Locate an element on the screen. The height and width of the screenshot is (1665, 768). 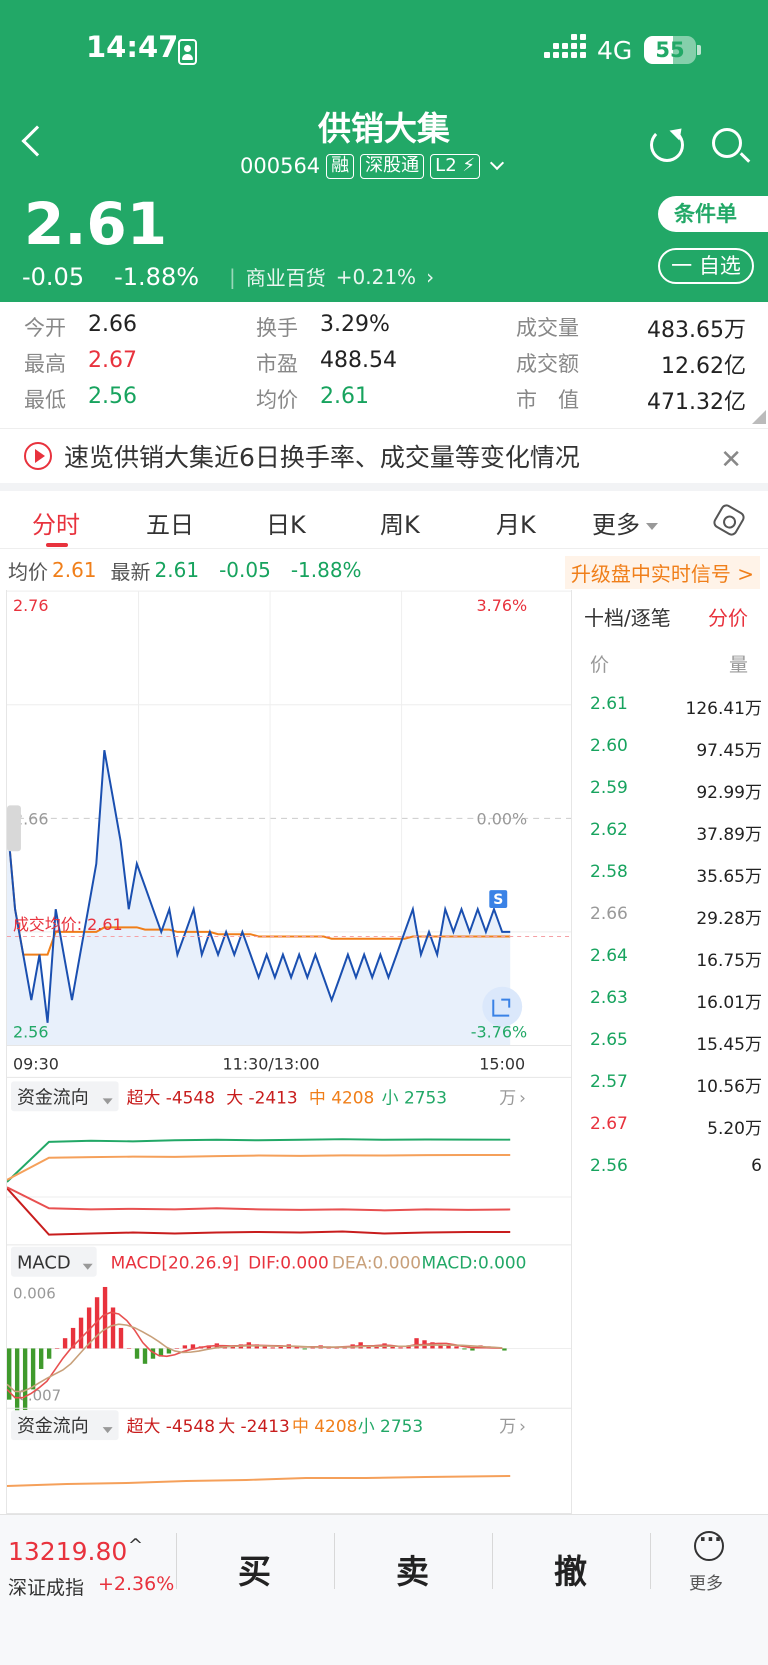
orderbook-price: 2.65 is located at coordinates (609, 1040).